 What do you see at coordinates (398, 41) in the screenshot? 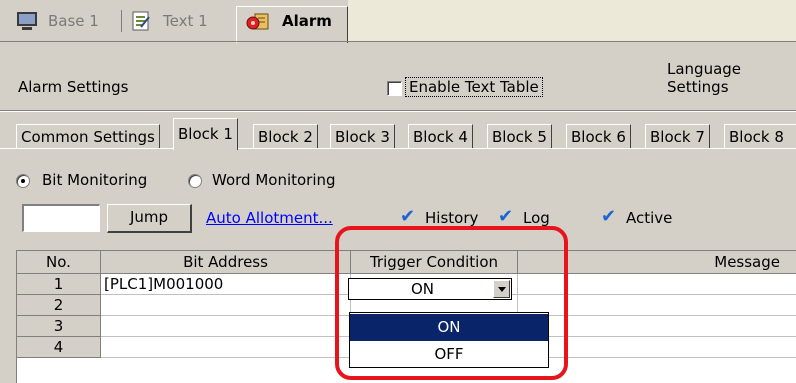
I see `tab-bar-border` at bounding box center [398, 41].